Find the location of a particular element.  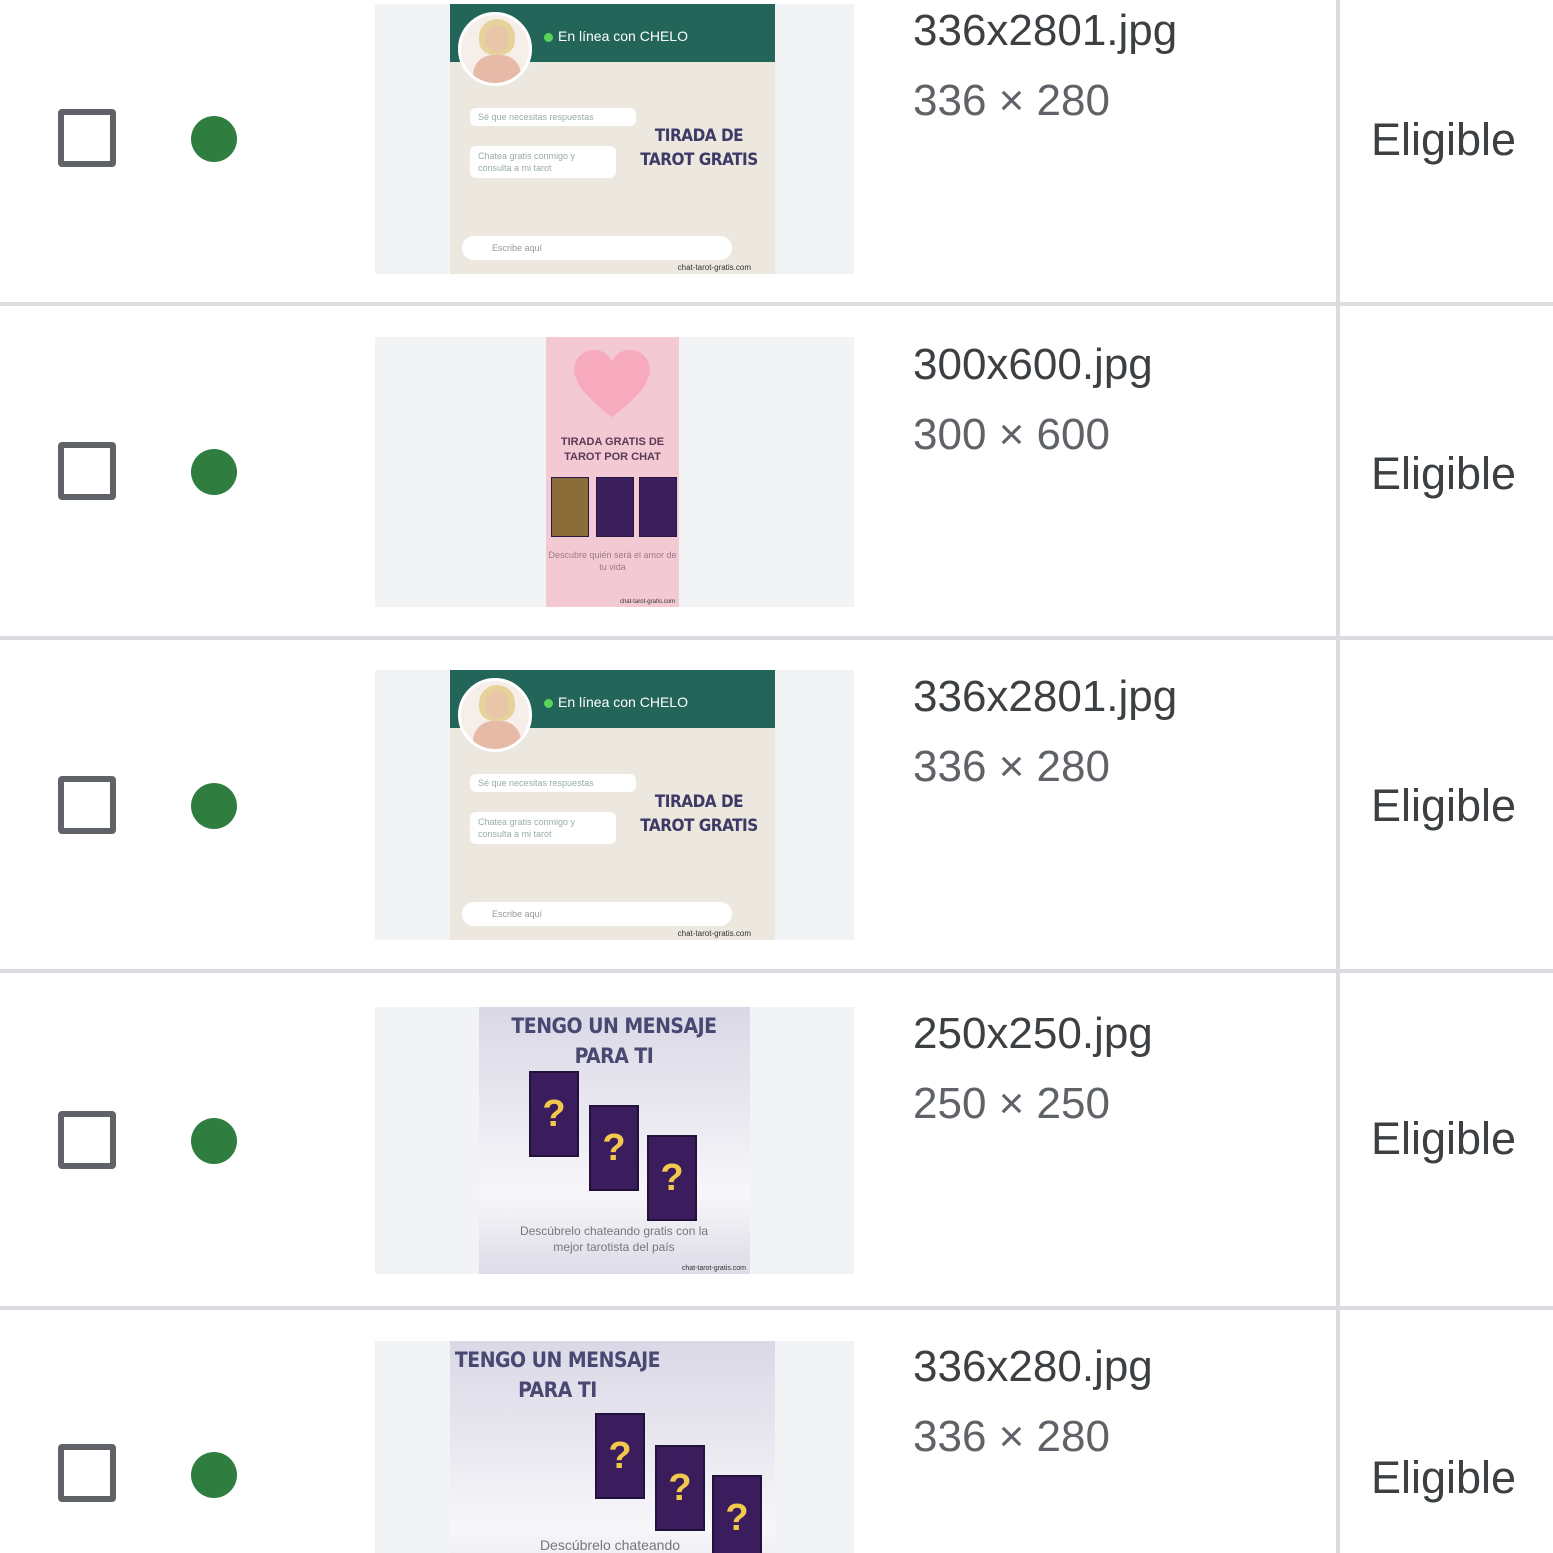

file-dimensions: 300 × 600 is located at coordinates (1011, 434).